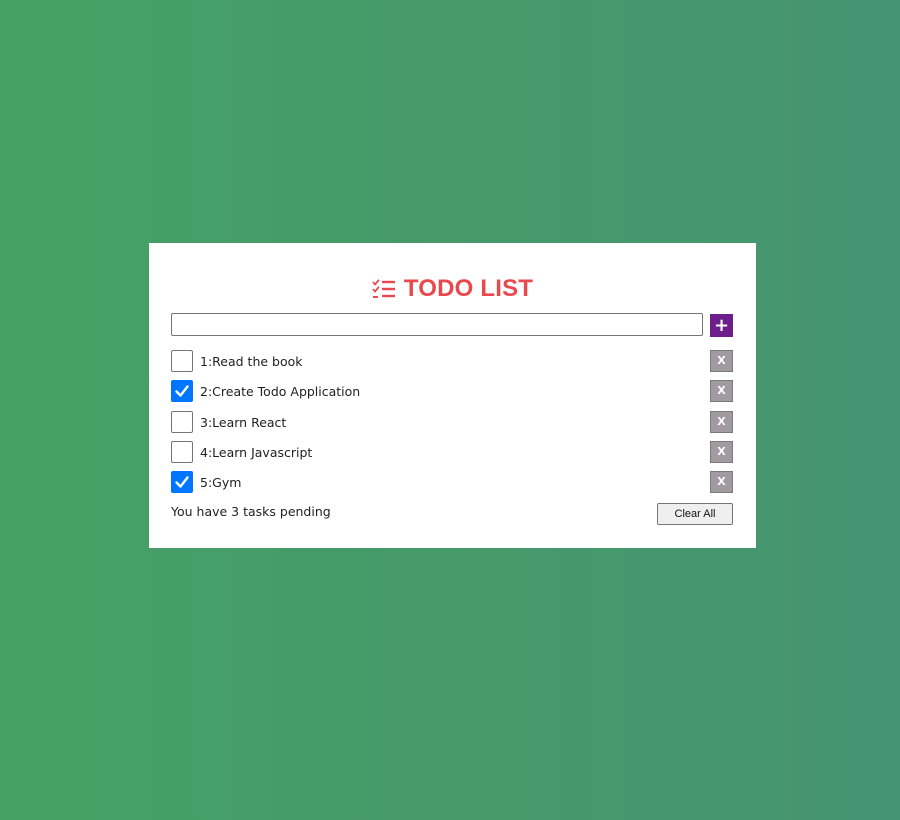 The height and width of the screenshot is (820, 900). Describe the element at coordinates (243, 422) in the screenshot. I see `task-label: 3:Learn React` at that location.